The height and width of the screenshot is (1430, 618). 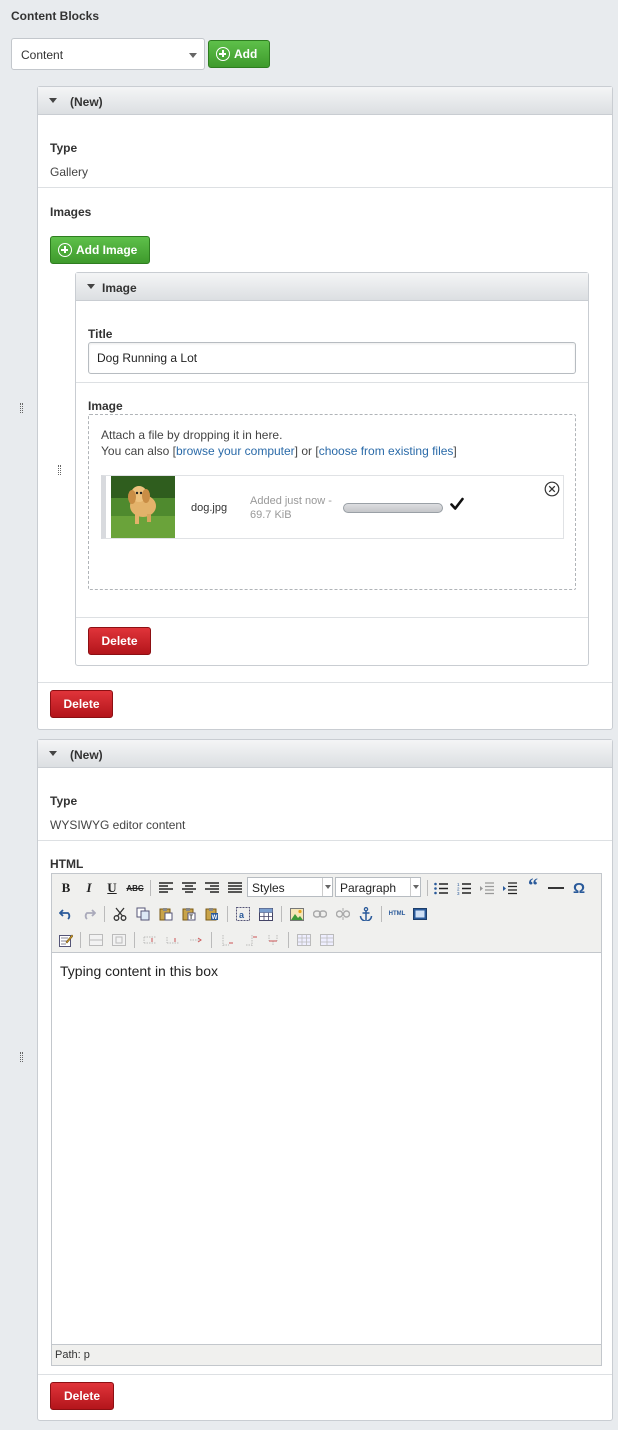 What do you see at coordinates (42, 55) in the screenshot?
I see `block-type-select-value: Content` at bounding box center [42, 55].